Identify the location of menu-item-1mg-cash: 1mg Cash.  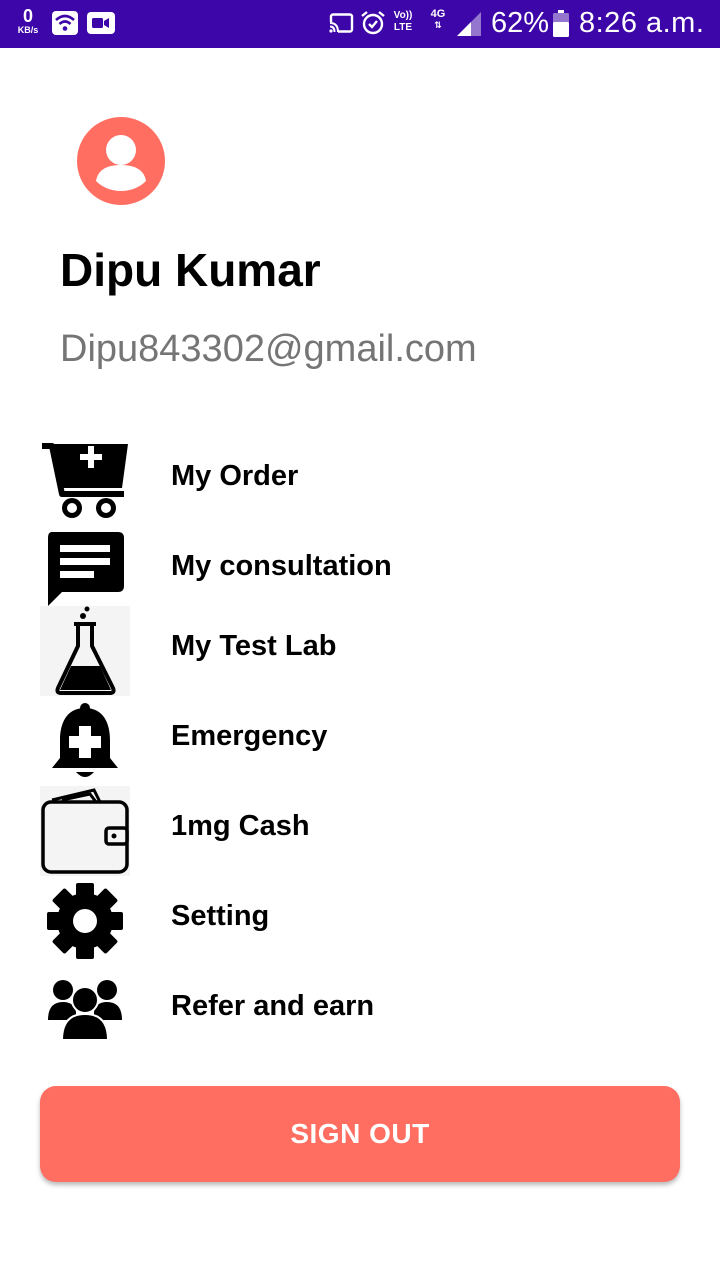
(360, 831).